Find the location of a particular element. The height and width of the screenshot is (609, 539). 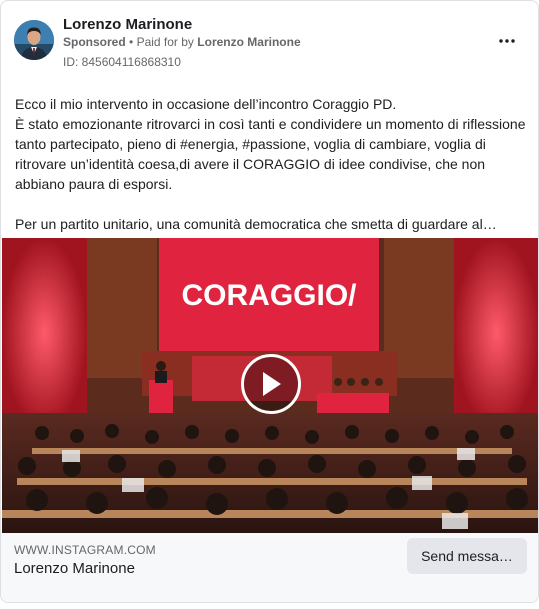

more-options-button is located at coordinates (507, 41).